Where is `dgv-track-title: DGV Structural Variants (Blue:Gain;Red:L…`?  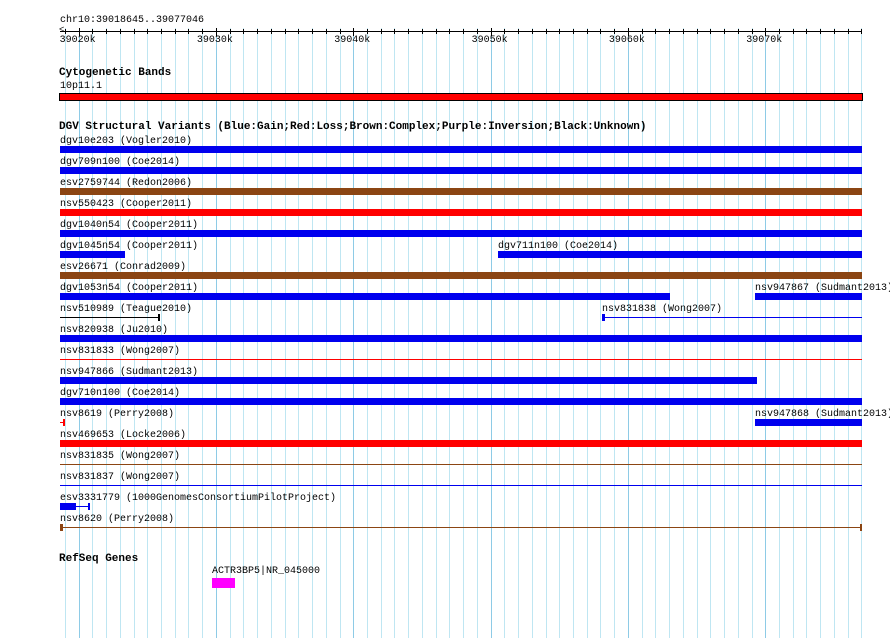 dgv-track-title: DGV Structural Variants (Blue:Gain;Red:L… is located at coordinates (353, 127).